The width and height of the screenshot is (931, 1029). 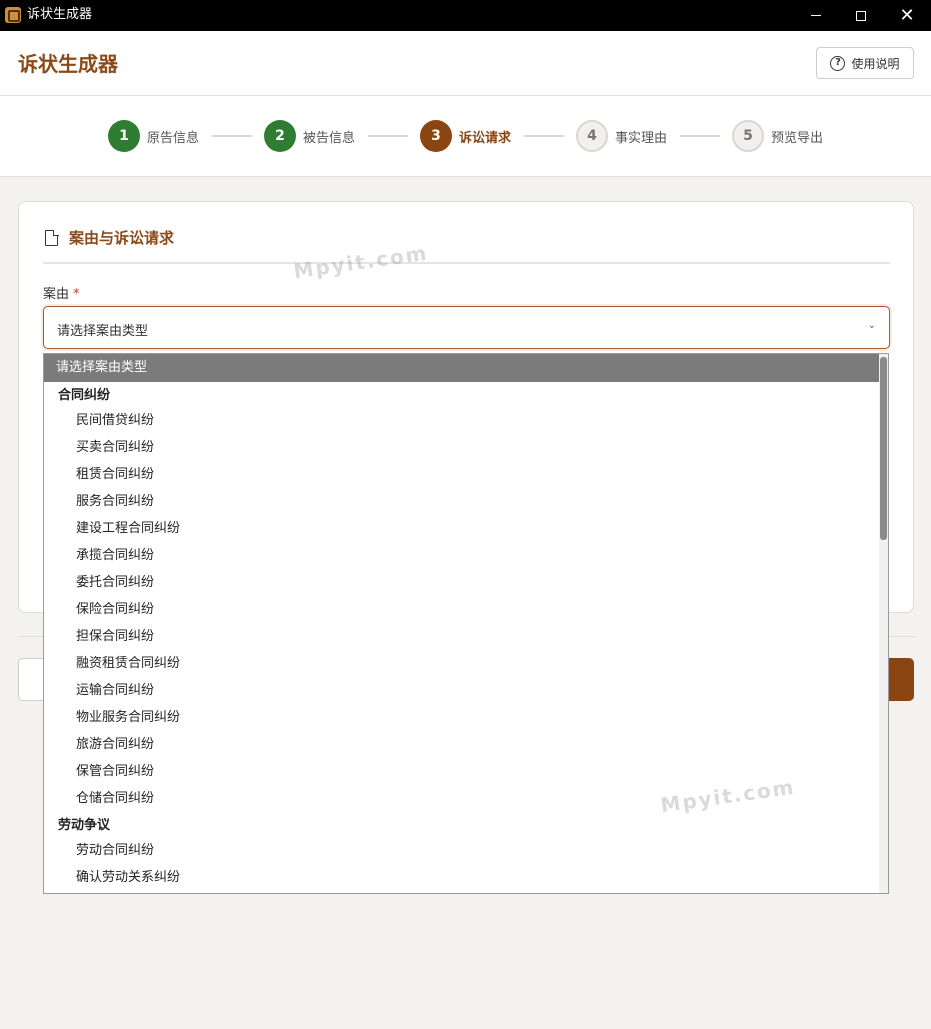 I want to click on step-1: 1 原告信息, so click(x=153, y=136).